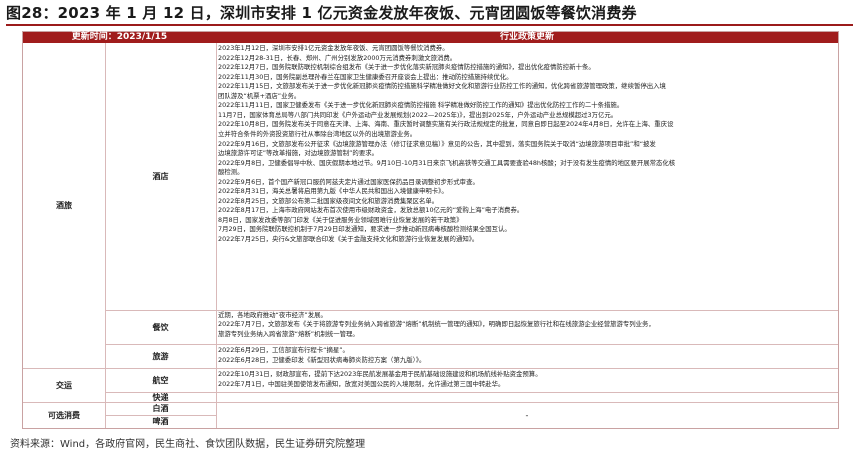 This screenshot has width=859, height=451. Describe the element at coordinates (333, 48) in the screenshot. I see `policy-line: 2023年1月12日，深圳市安排1亿元资金发放年夜饭、元宵团圆饭等餐饮消费券。` at that location.